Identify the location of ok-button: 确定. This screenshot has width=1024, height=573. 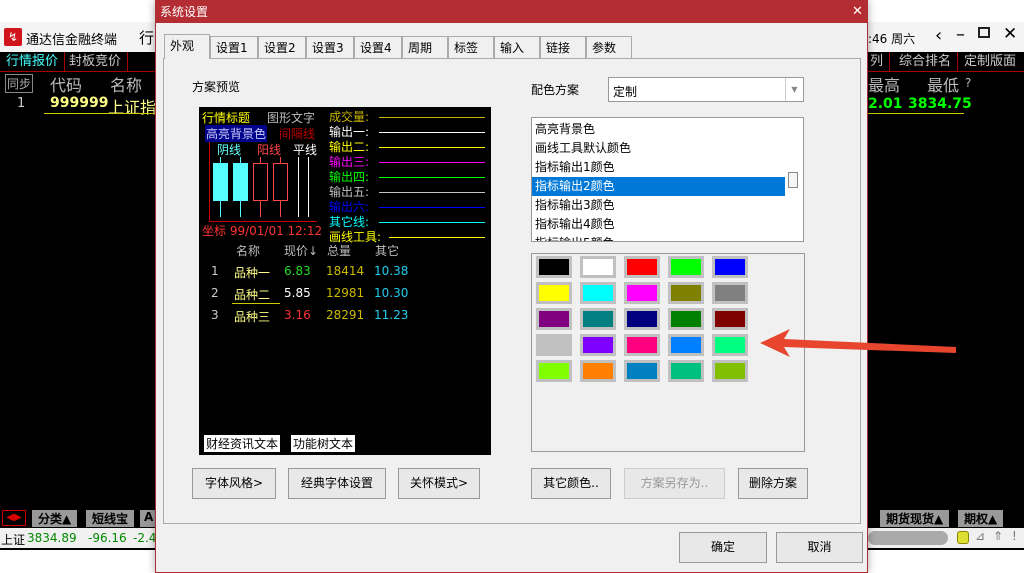
(723, 547).